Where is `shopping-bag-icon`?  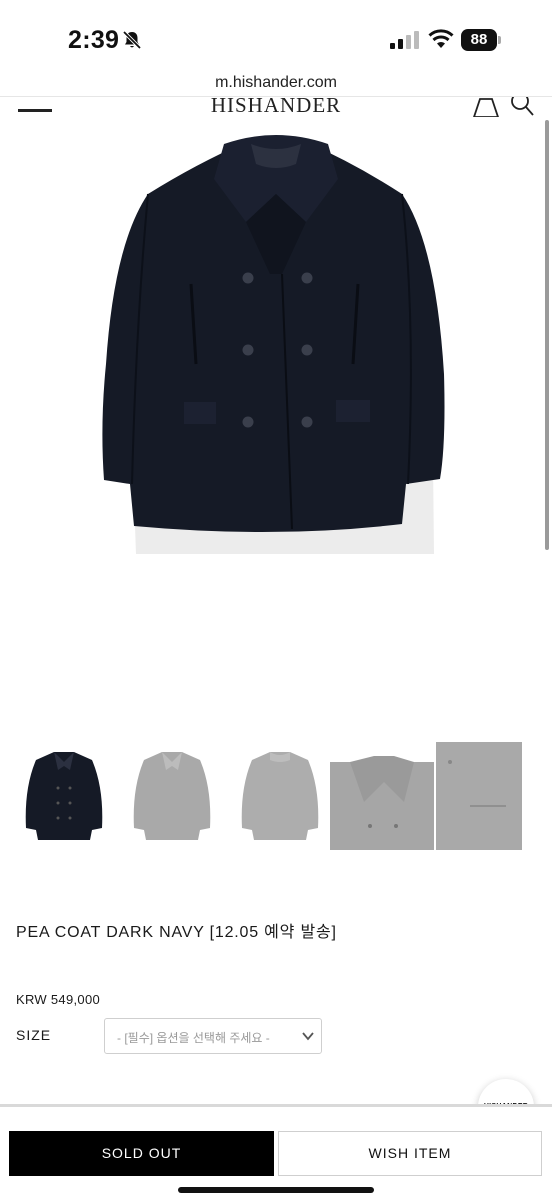
shopping-bag-icon is located at coordinates (486, 106).